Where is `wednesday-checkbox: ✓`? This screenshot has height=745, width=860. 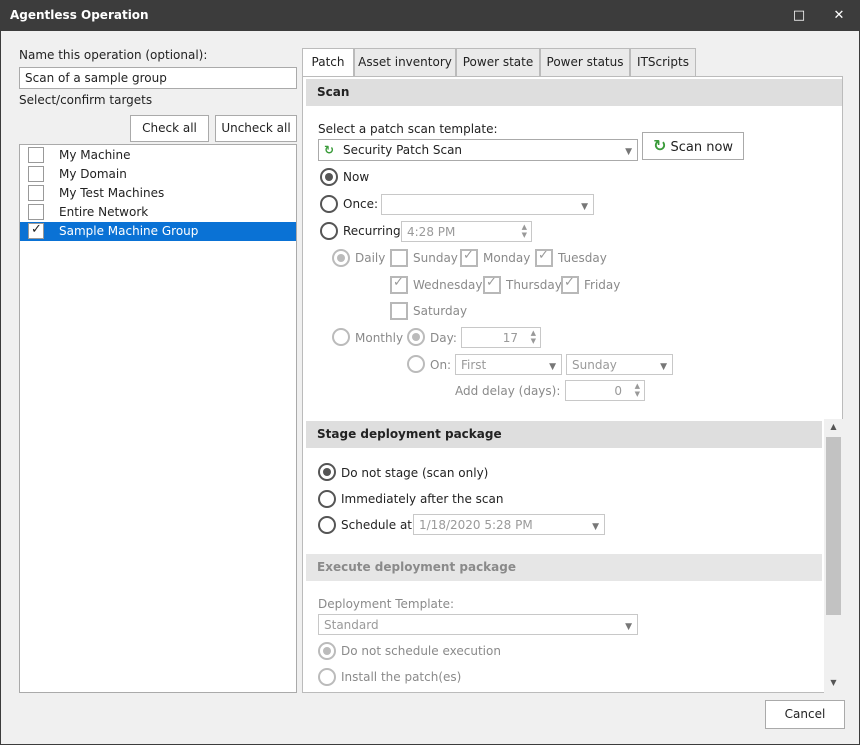
wednesday-checkbox: ✓ is located at coordinates (399, 284).